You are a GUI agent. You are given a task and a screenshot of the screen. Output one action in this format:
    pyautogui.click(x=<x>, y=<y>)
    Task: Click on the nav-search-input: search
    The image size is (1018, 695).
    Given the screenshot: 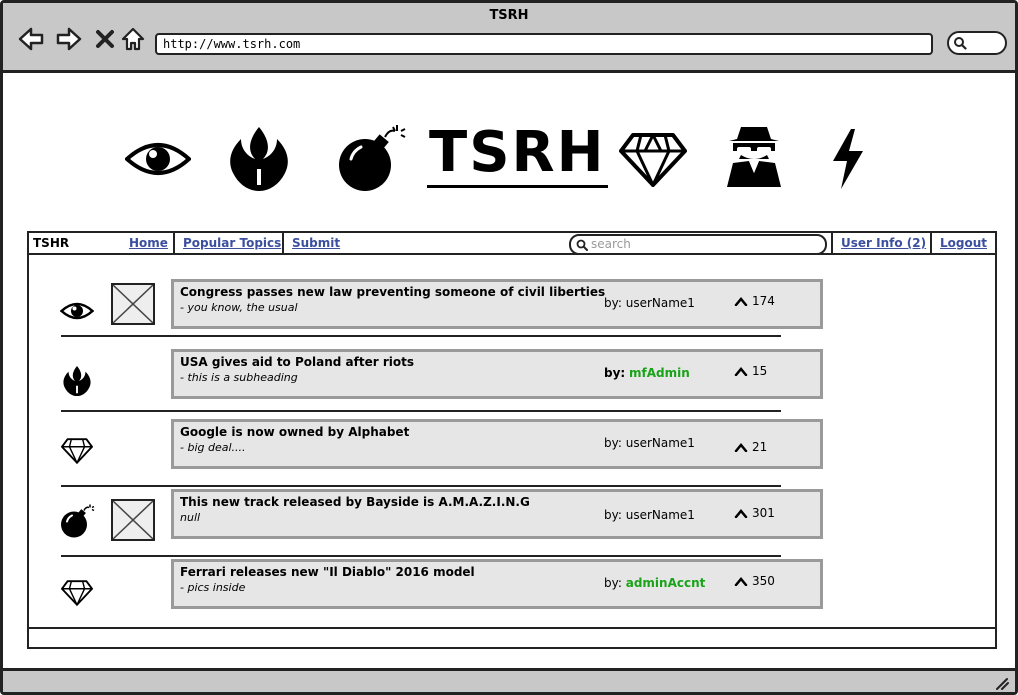 What is the action you would take?
    pyautogui.click(x=698, y=244)
    